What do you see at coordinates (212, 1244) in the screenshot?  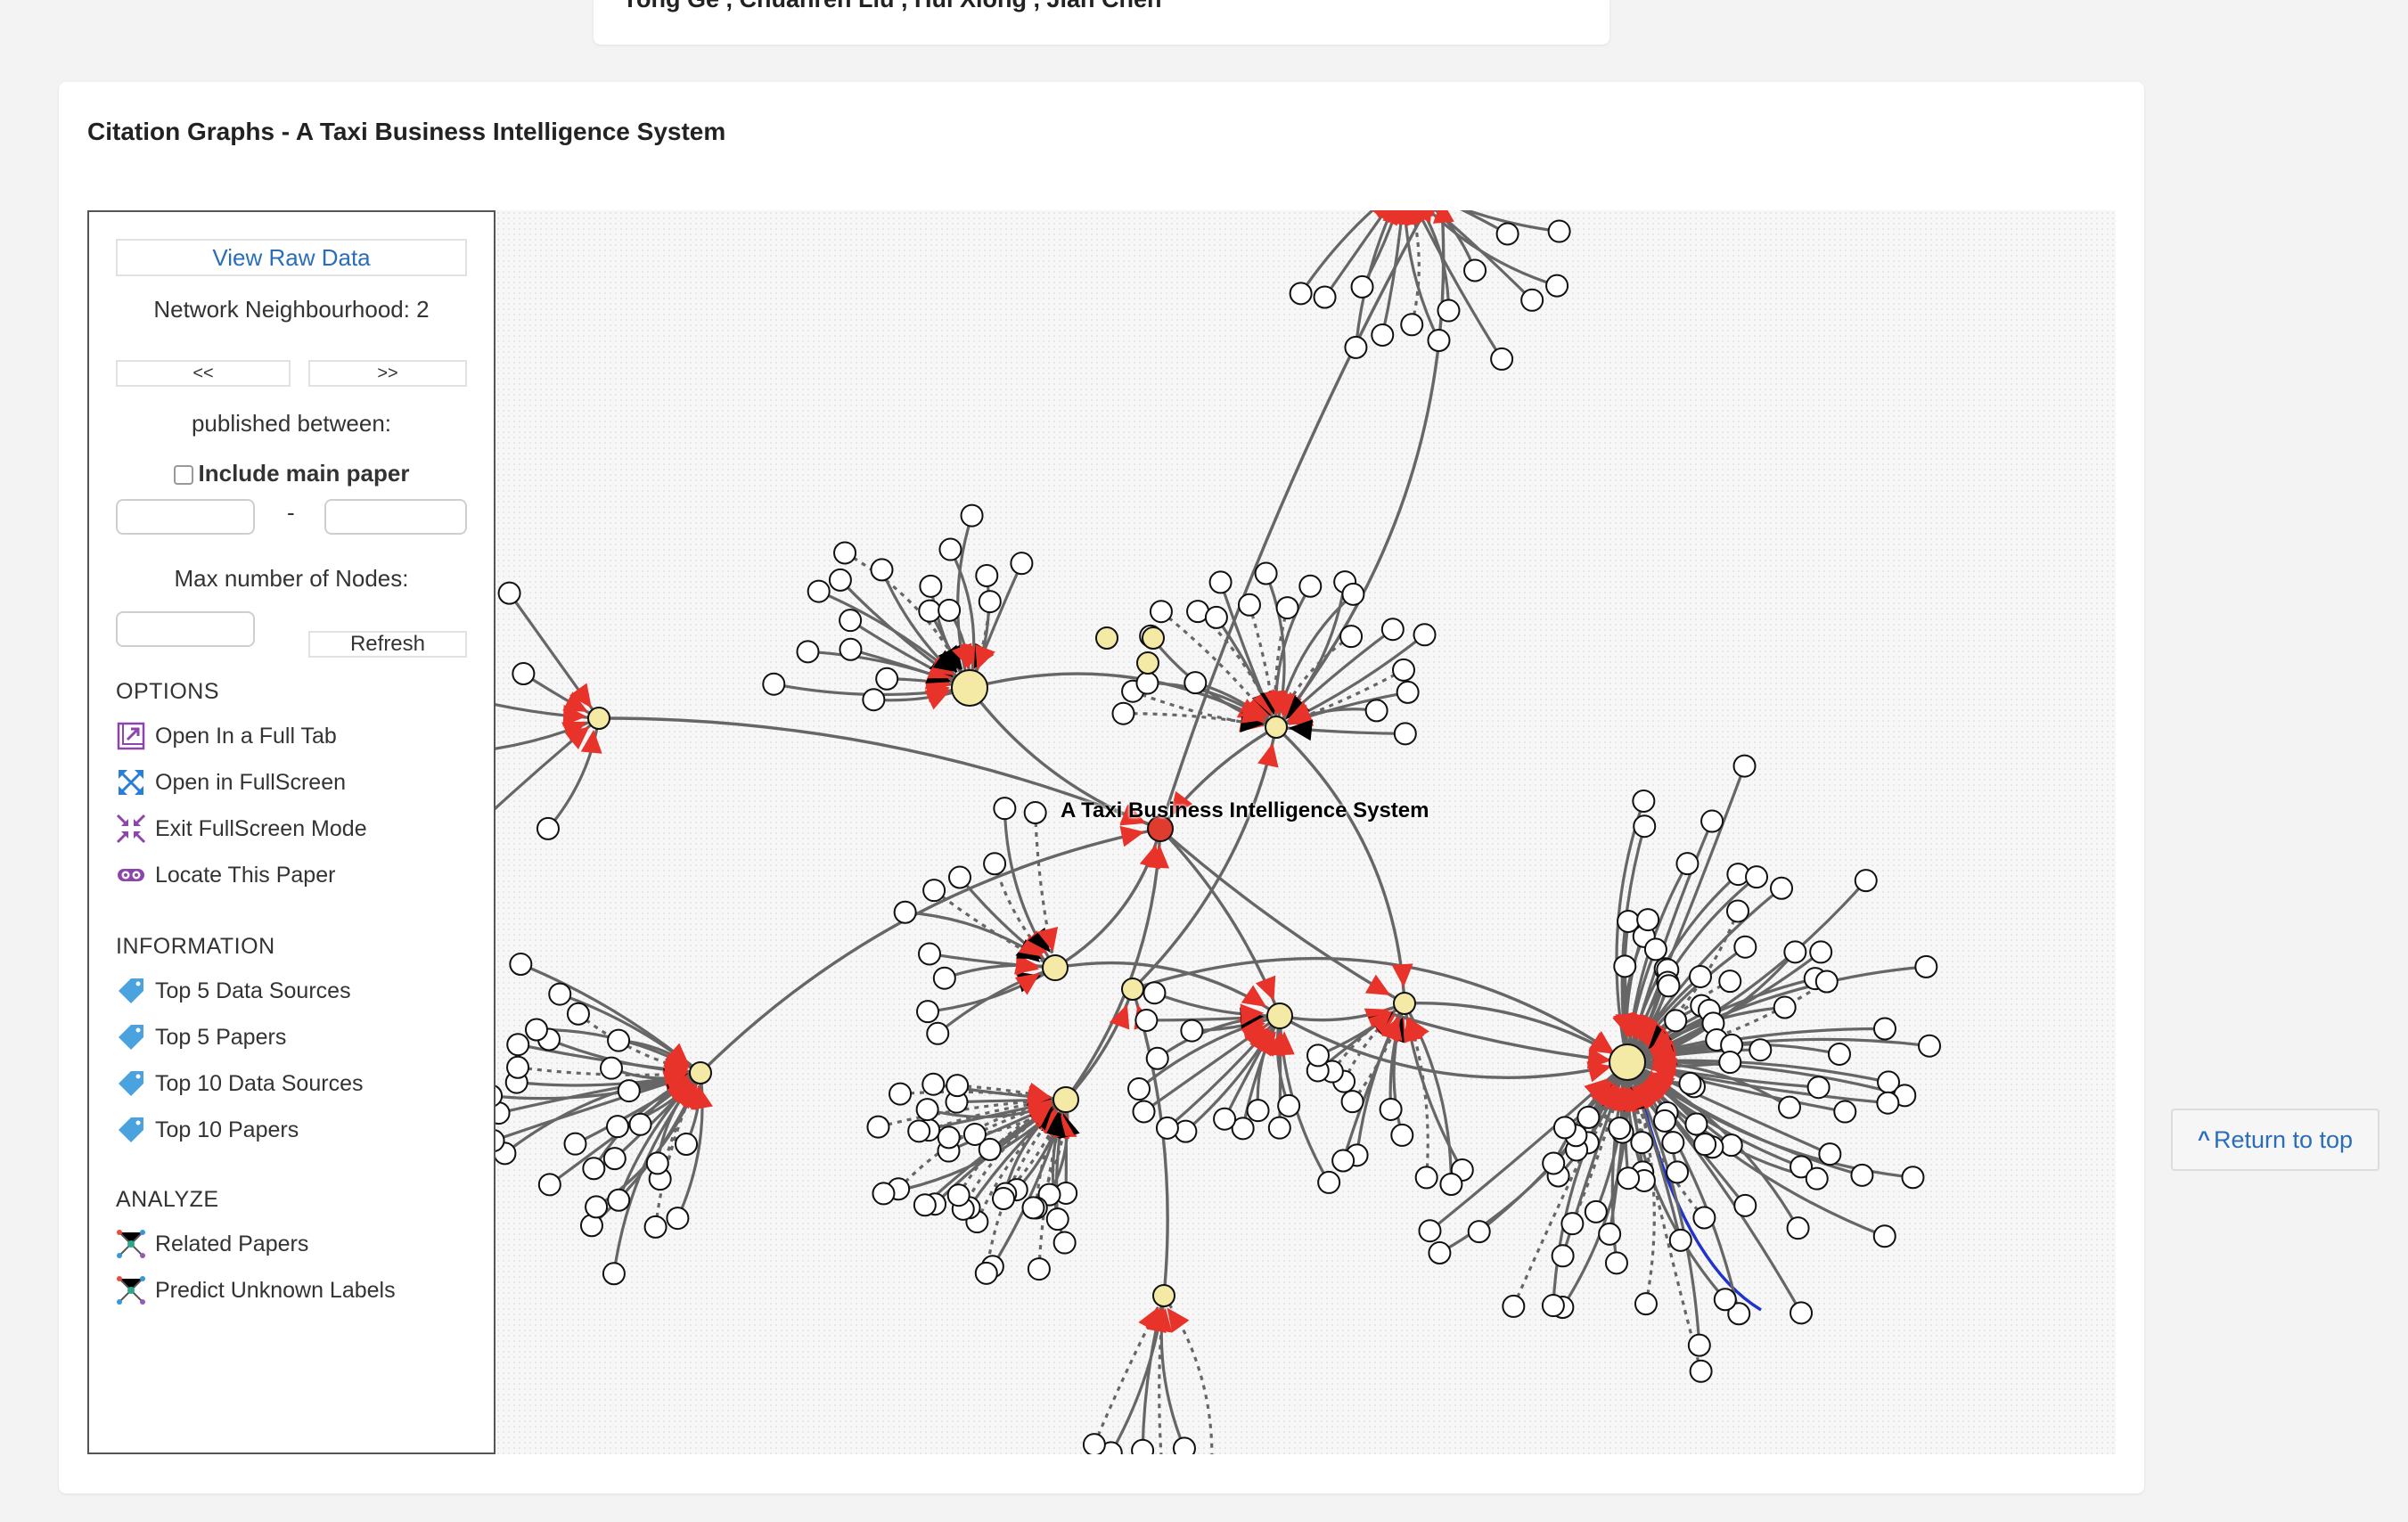 I see `related-papers-item: Related Papers` at bounding box center [212, 1244].